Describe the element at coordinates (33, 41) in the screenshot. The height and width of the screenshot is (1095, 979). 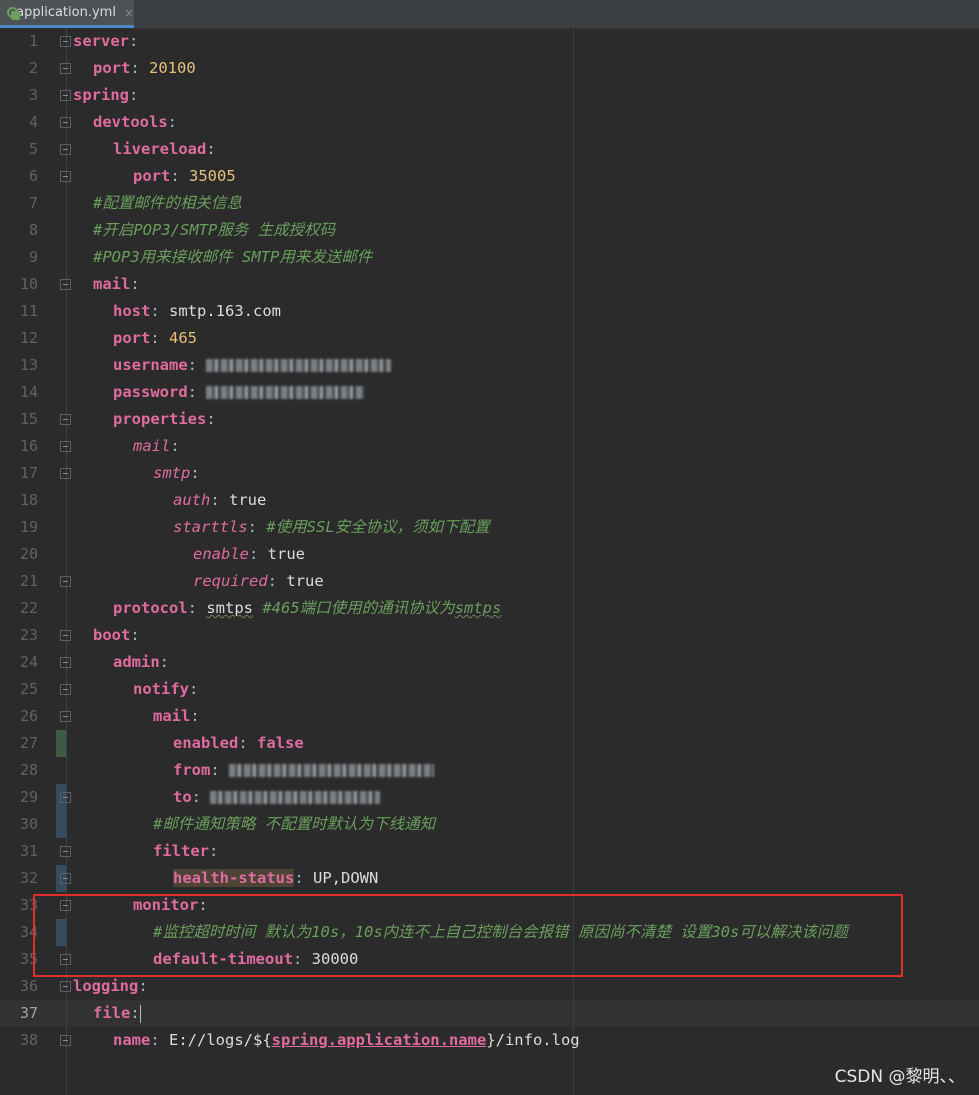
I see `line-number: 1` at that location.